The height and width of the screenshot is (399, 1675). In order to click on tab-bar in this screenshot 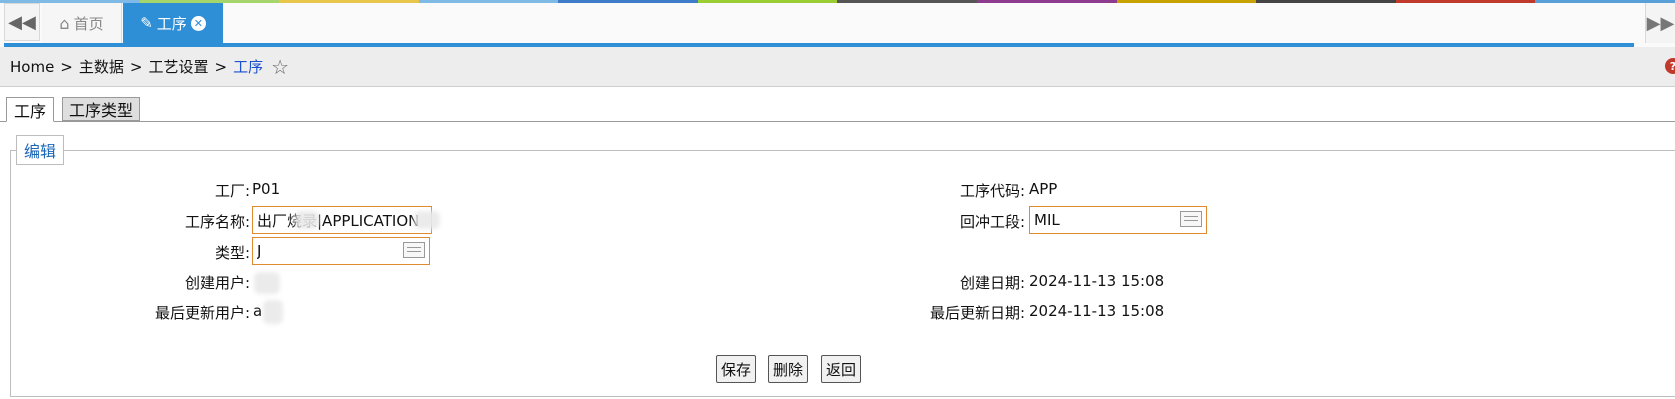, I will do `click(837, 25)`.